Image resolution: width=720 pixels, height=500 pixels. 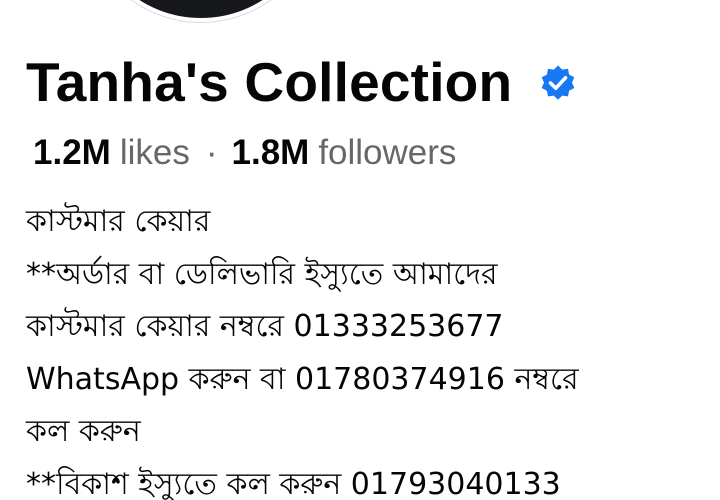 What do you see at coordinates (387, 153) in the screenshot?
I see `followers-label: followers` at bounding box center [387, 153].